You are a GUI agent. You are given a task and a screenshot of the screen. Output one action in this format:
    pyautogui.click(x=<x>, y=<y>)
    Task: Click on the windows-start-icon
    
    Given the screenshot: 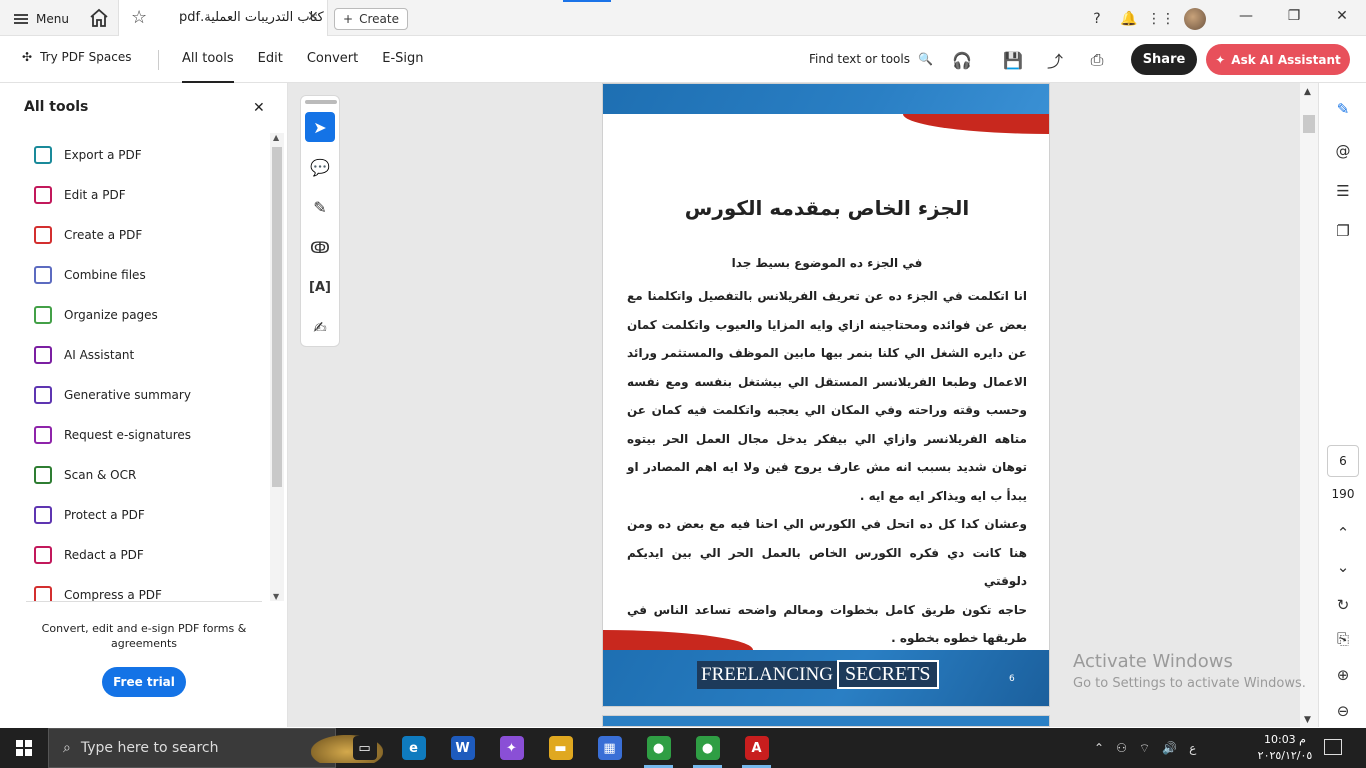 What is the action you would take?
    pyautogui.click(x=24, y=748)
    